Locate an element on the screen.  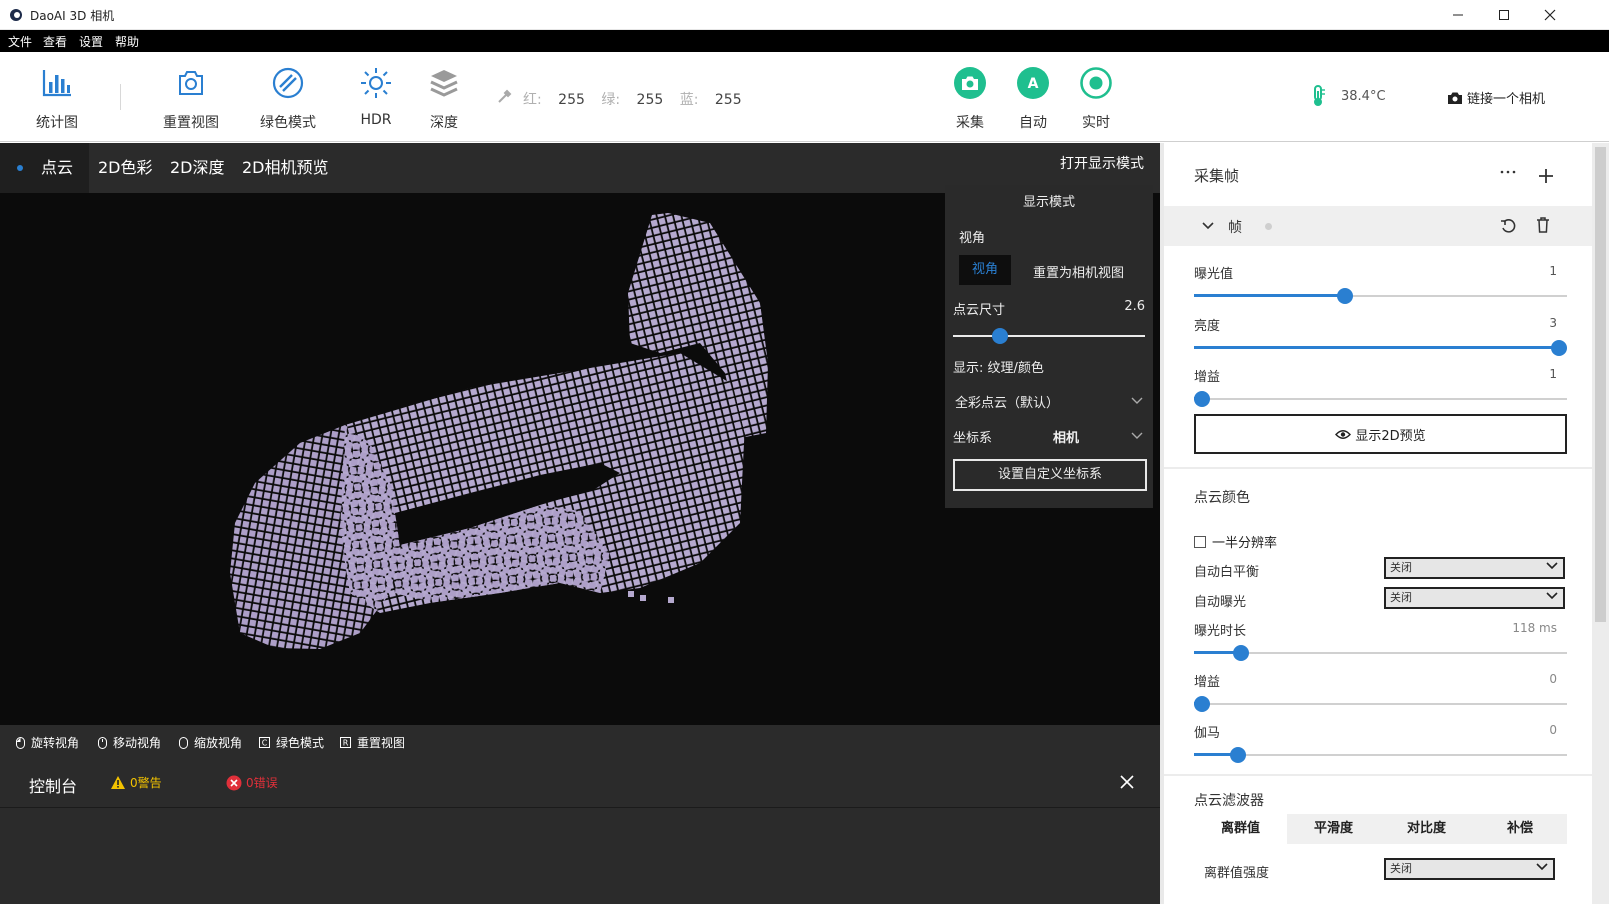
menu-file: 文件 is located at coordinates (20, 41).